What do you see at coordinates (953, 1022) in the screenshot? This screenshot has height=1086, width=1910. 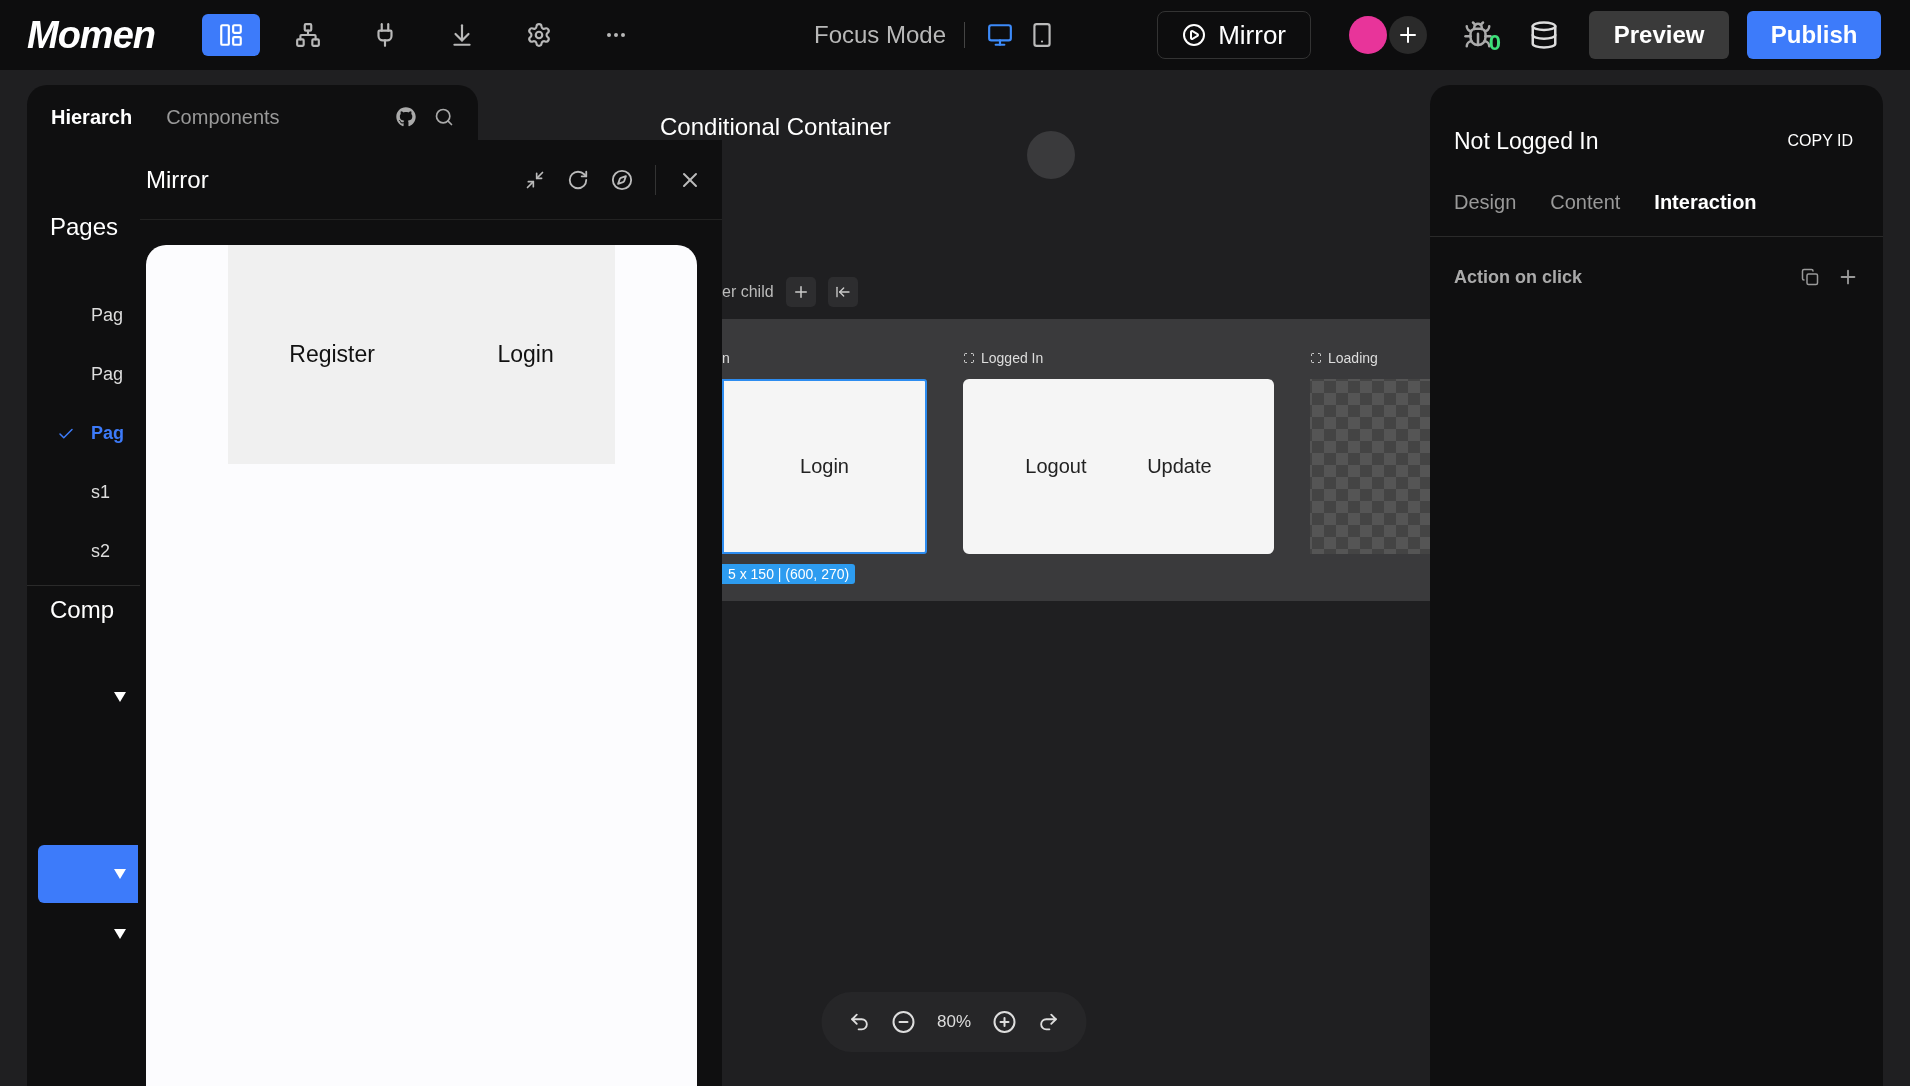 I see `zoom-level: 80%` at bounding box center [953, 1022].